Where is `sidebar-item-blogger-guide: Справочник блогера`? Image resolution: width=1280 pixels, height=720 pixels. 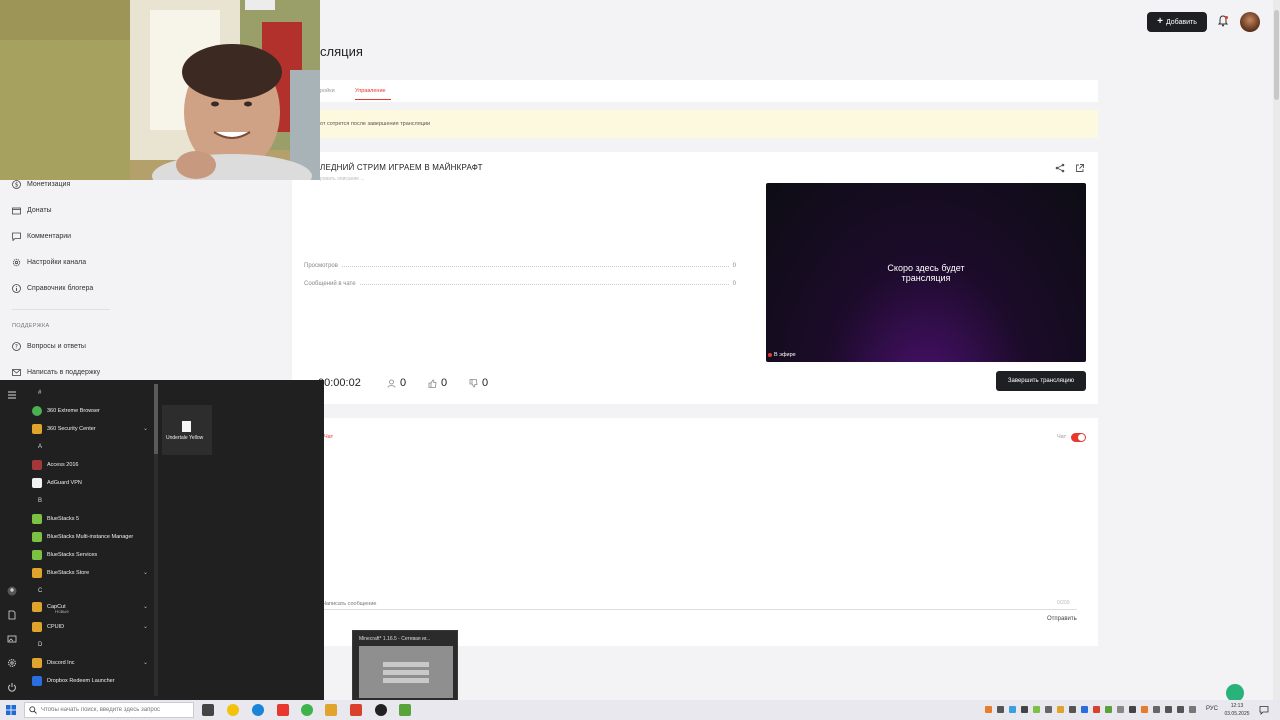 sidebar-item-blogger-guide: Справочник блогера is located at coordinates (52, 288).